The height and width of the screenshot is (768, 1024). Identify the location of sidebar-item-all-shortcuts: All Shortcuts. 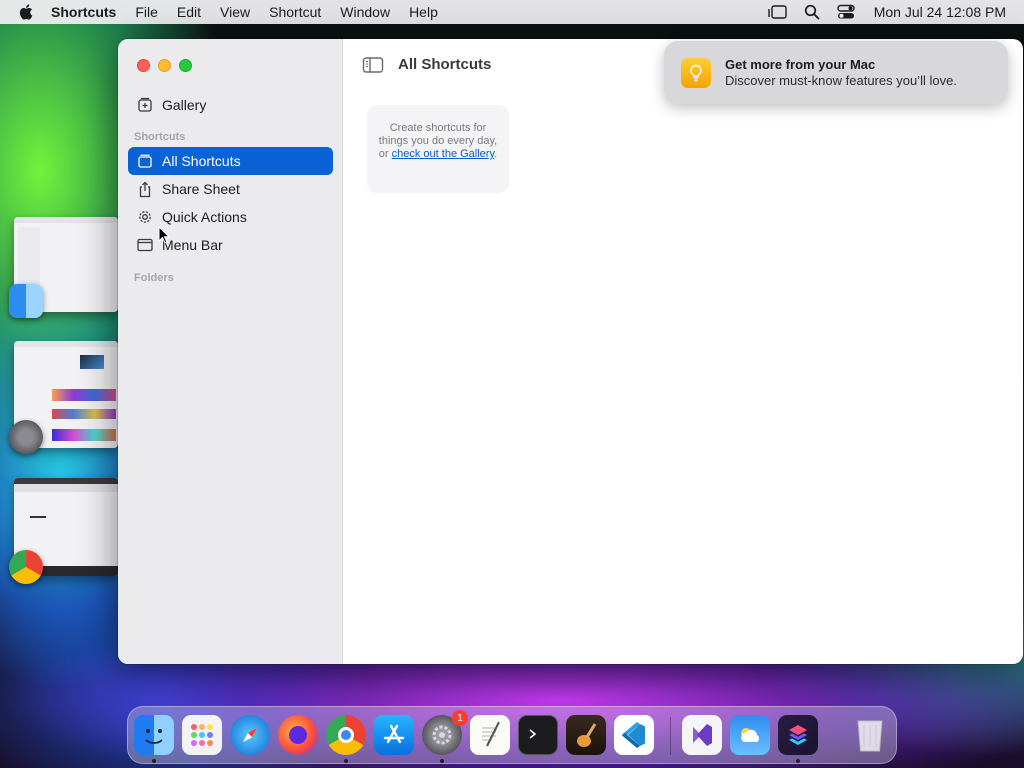
(230, 161).